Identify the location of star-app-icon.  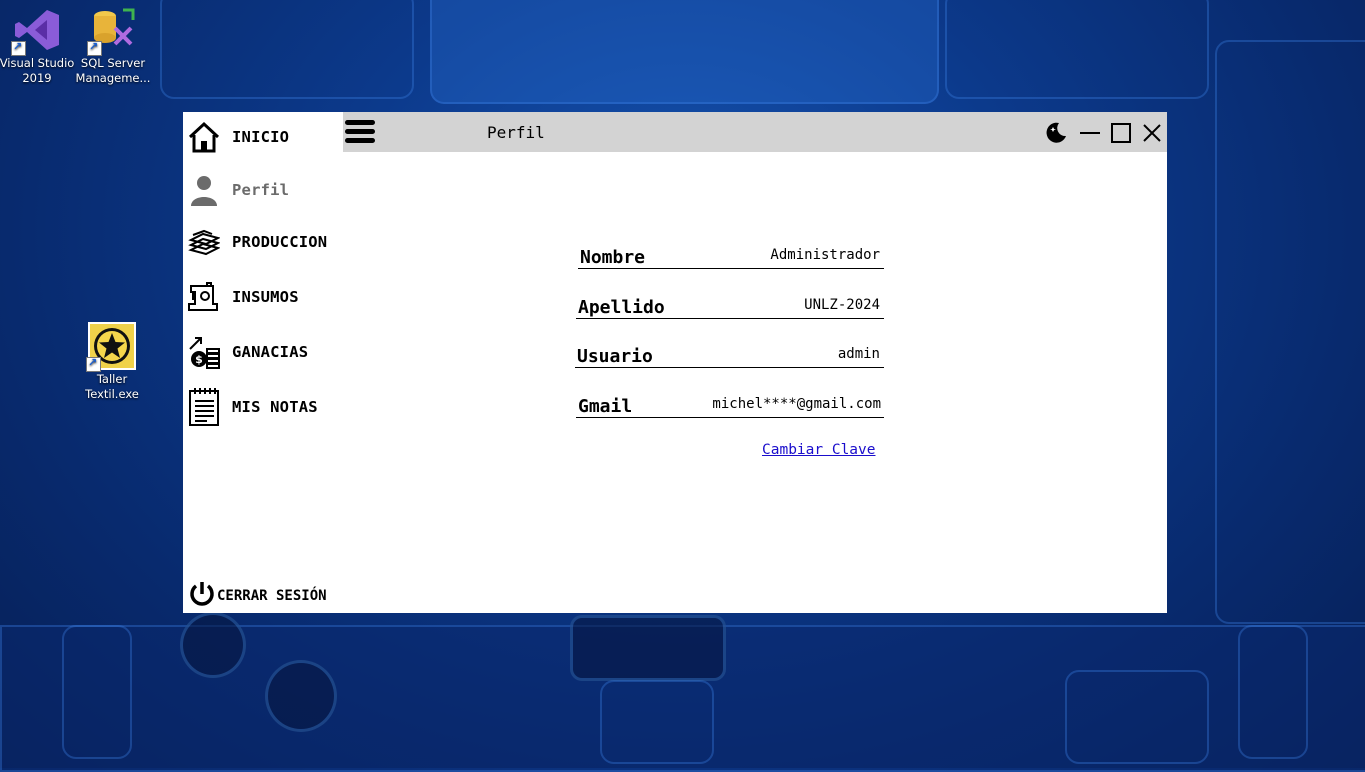
(111, 347).